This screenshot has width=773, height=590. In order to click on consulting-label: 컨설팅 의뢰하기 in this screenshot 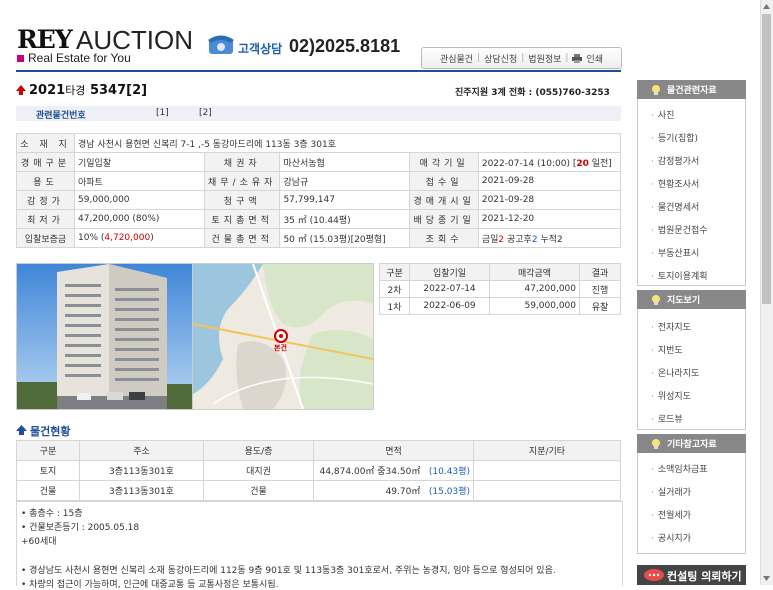, I will do `click(704, 576)`.